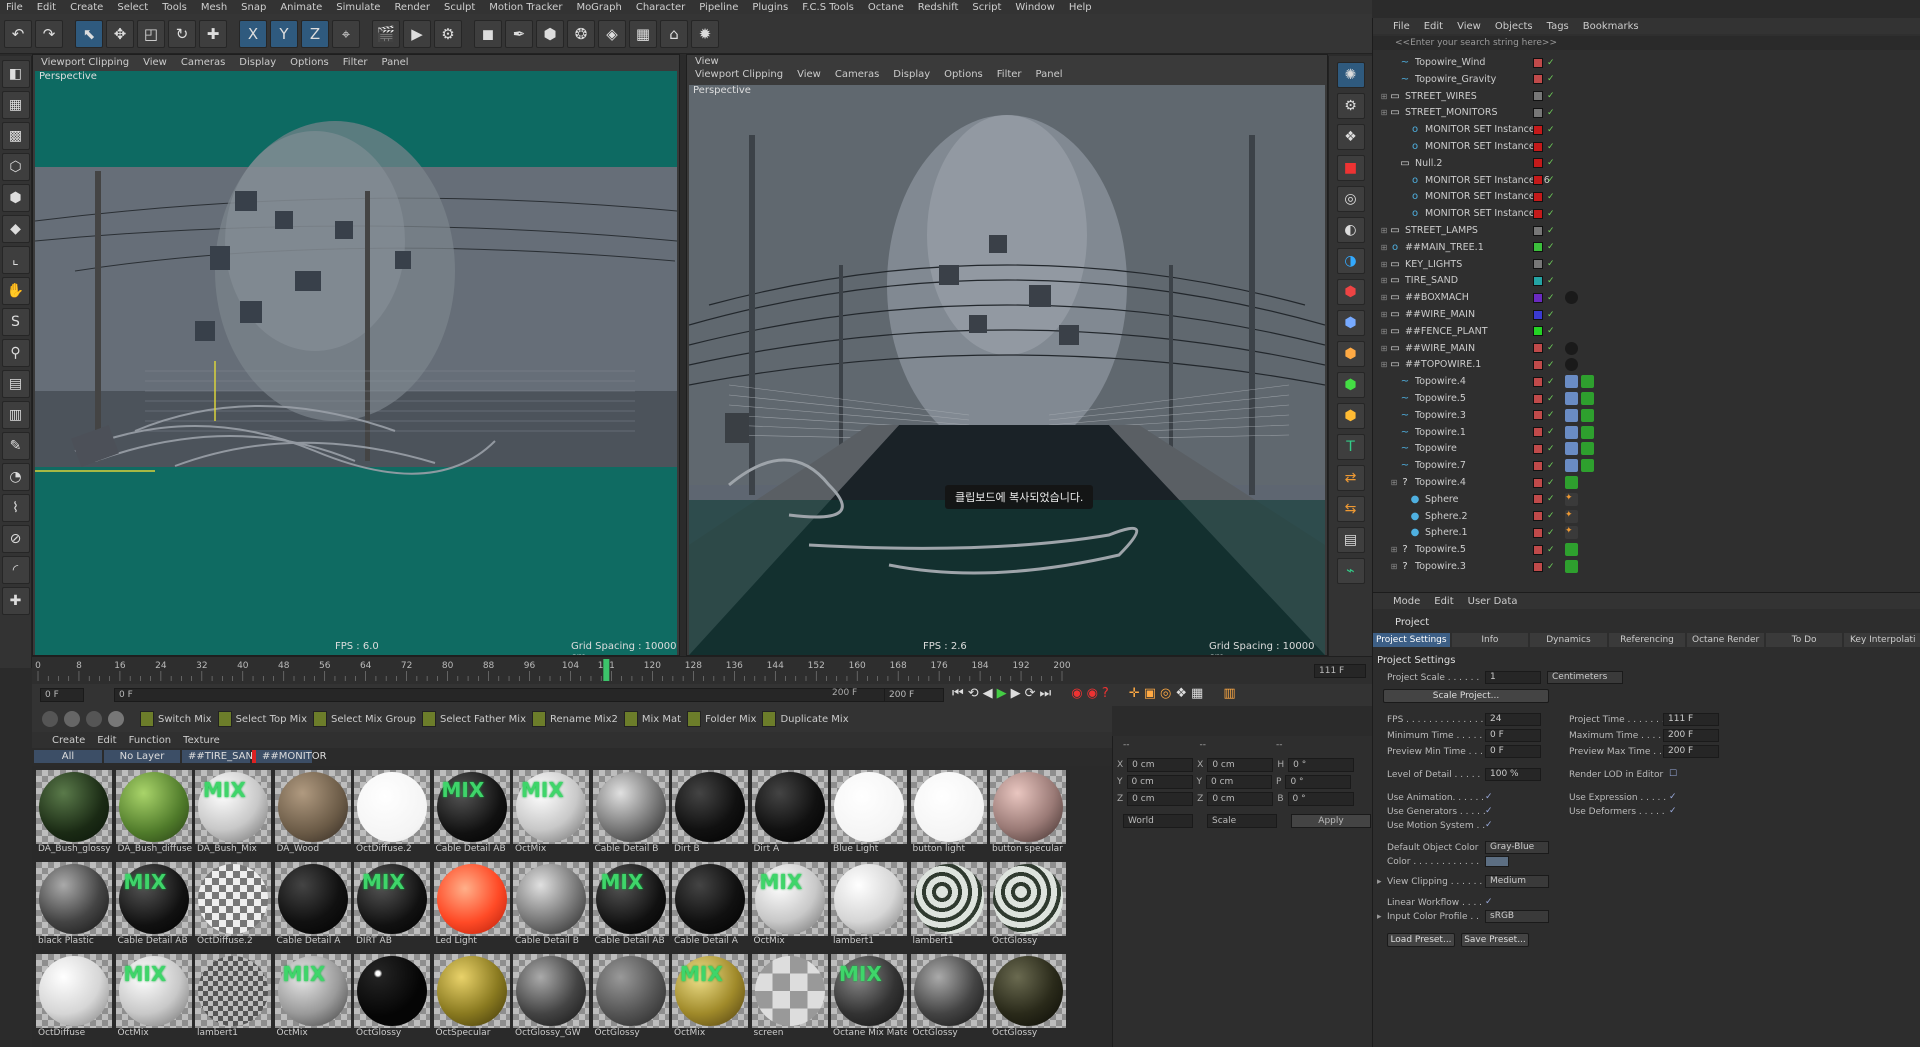 The height and width of the screenshot is (1047, 1920). Describe the element at coordinates (1646, 566) in the screenshot. I see `object-tree-item: ⊞? Topowire.3 ✓` at that location.